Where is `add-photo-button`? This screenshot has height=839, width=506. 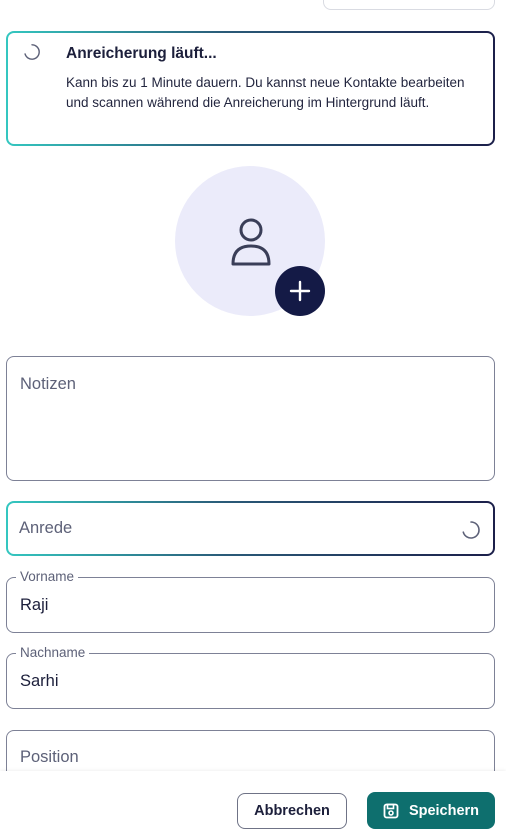 add-photo-button is located at coordinates (300, 291).